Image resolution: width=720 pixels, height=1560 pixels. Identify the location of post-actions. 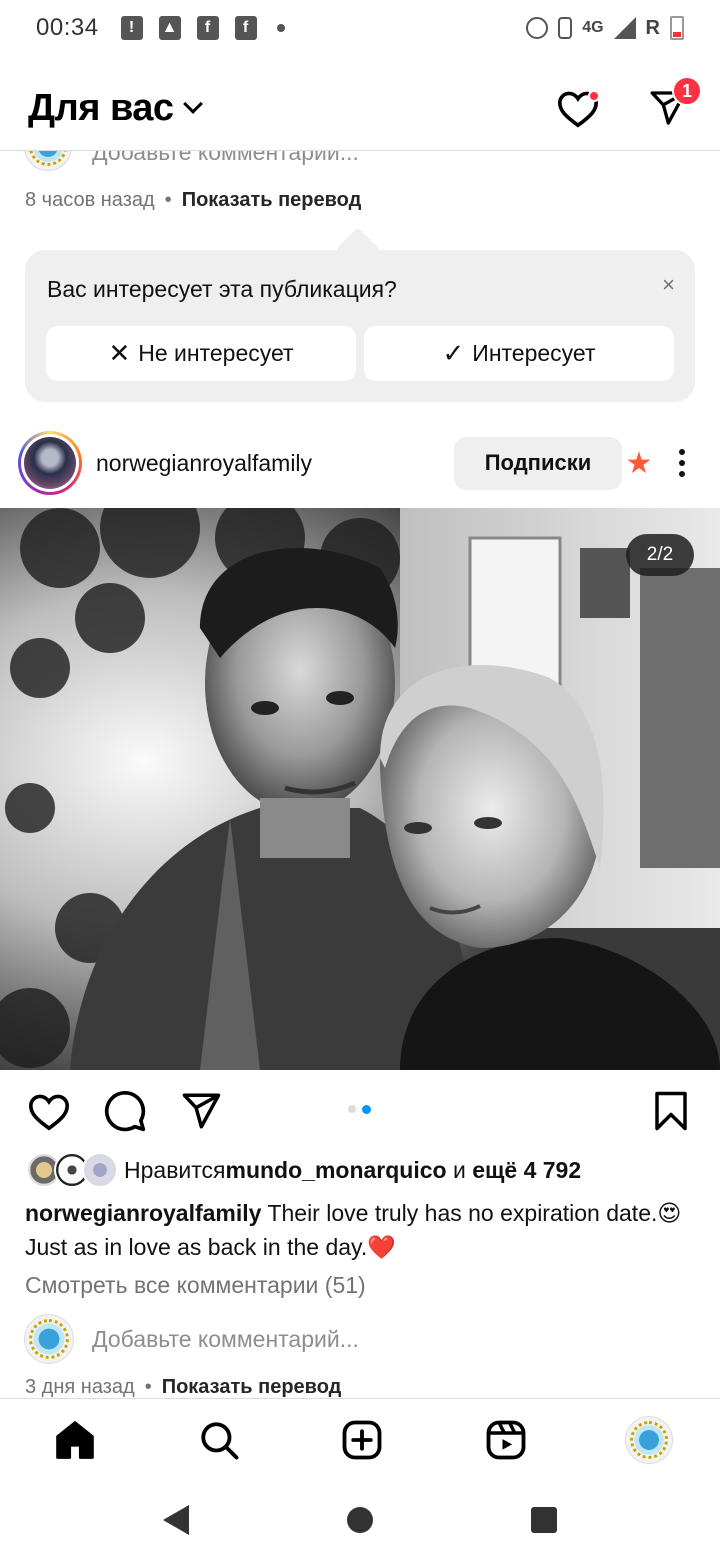
(360, 1111).